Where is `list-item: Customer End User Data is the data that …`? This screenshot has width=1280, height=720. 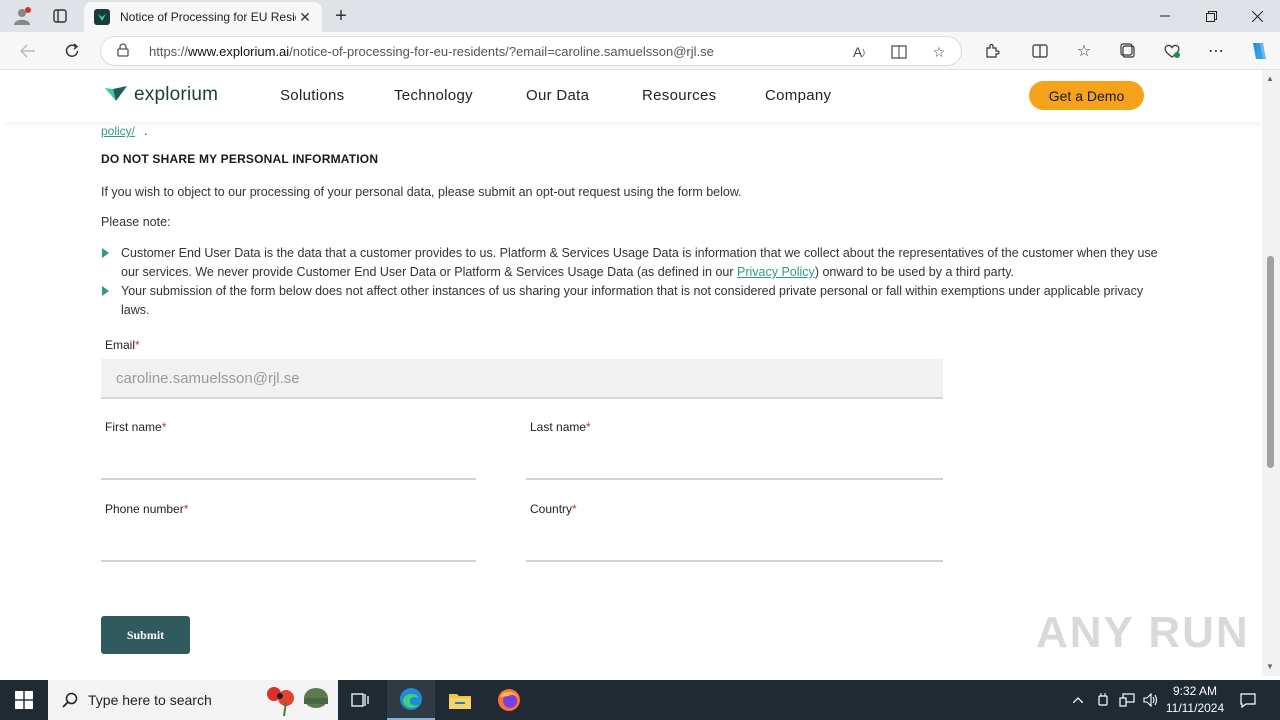
list-item: Customer End User Data is the data that … is located at coordinates (636, 263).